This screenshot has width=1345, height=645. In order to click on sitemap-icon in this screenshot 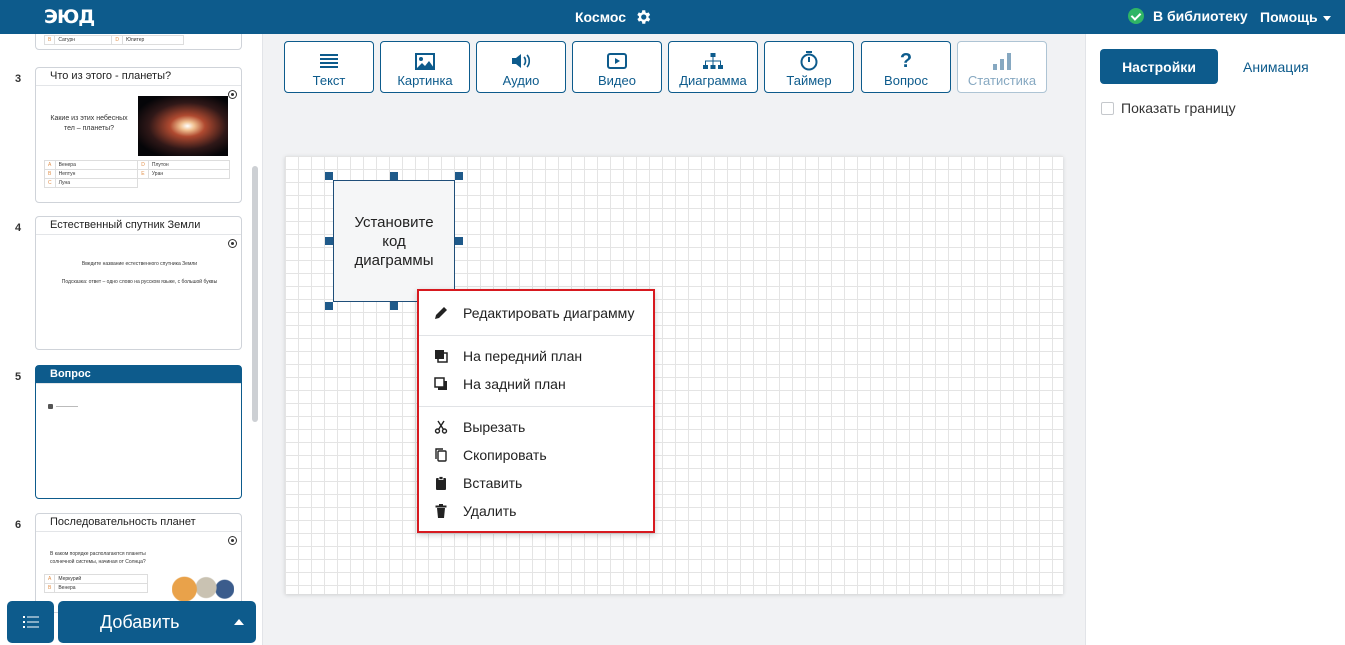, I will do `click(713, 61)`.